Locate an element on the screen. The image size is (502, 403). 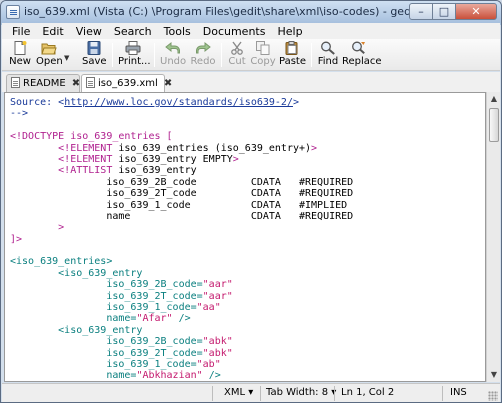
open-button: Open is located at coordinates (49, 55).